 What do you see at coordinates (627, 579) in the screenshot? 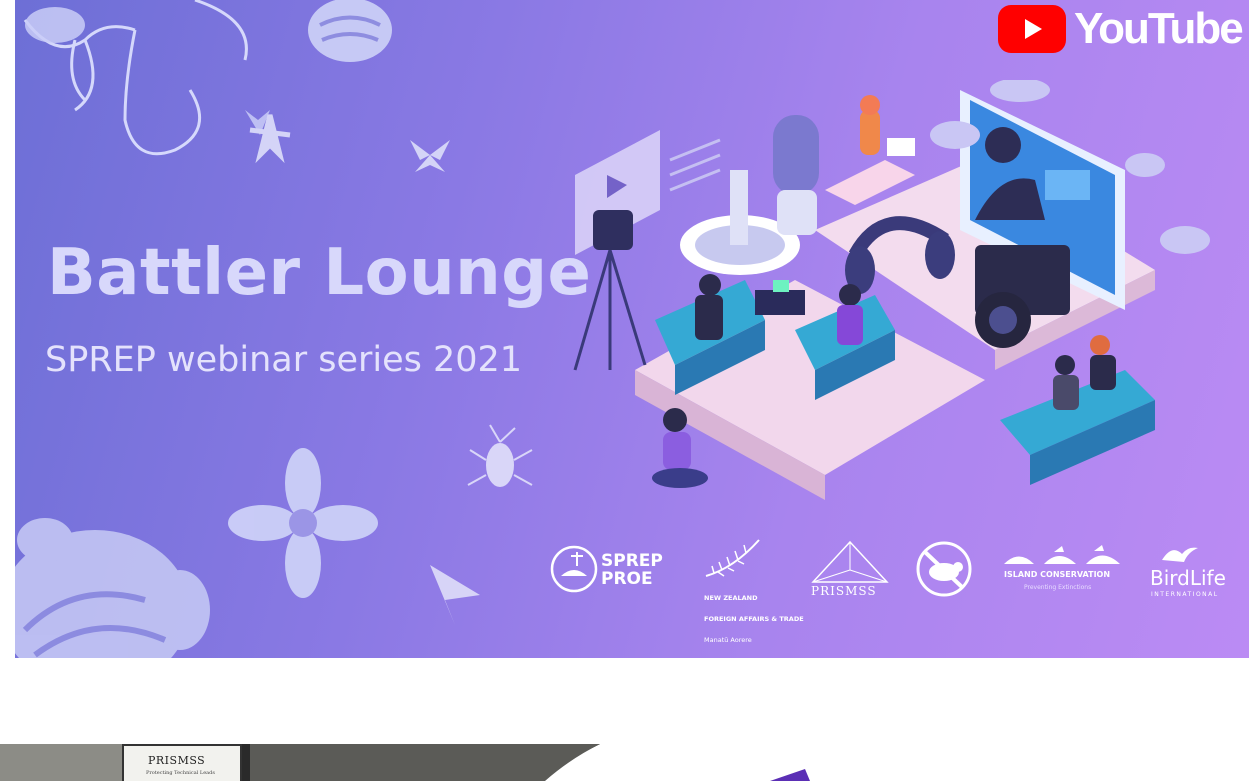
I see `sprep-line2: PROE` at bounding box center [627, 579].